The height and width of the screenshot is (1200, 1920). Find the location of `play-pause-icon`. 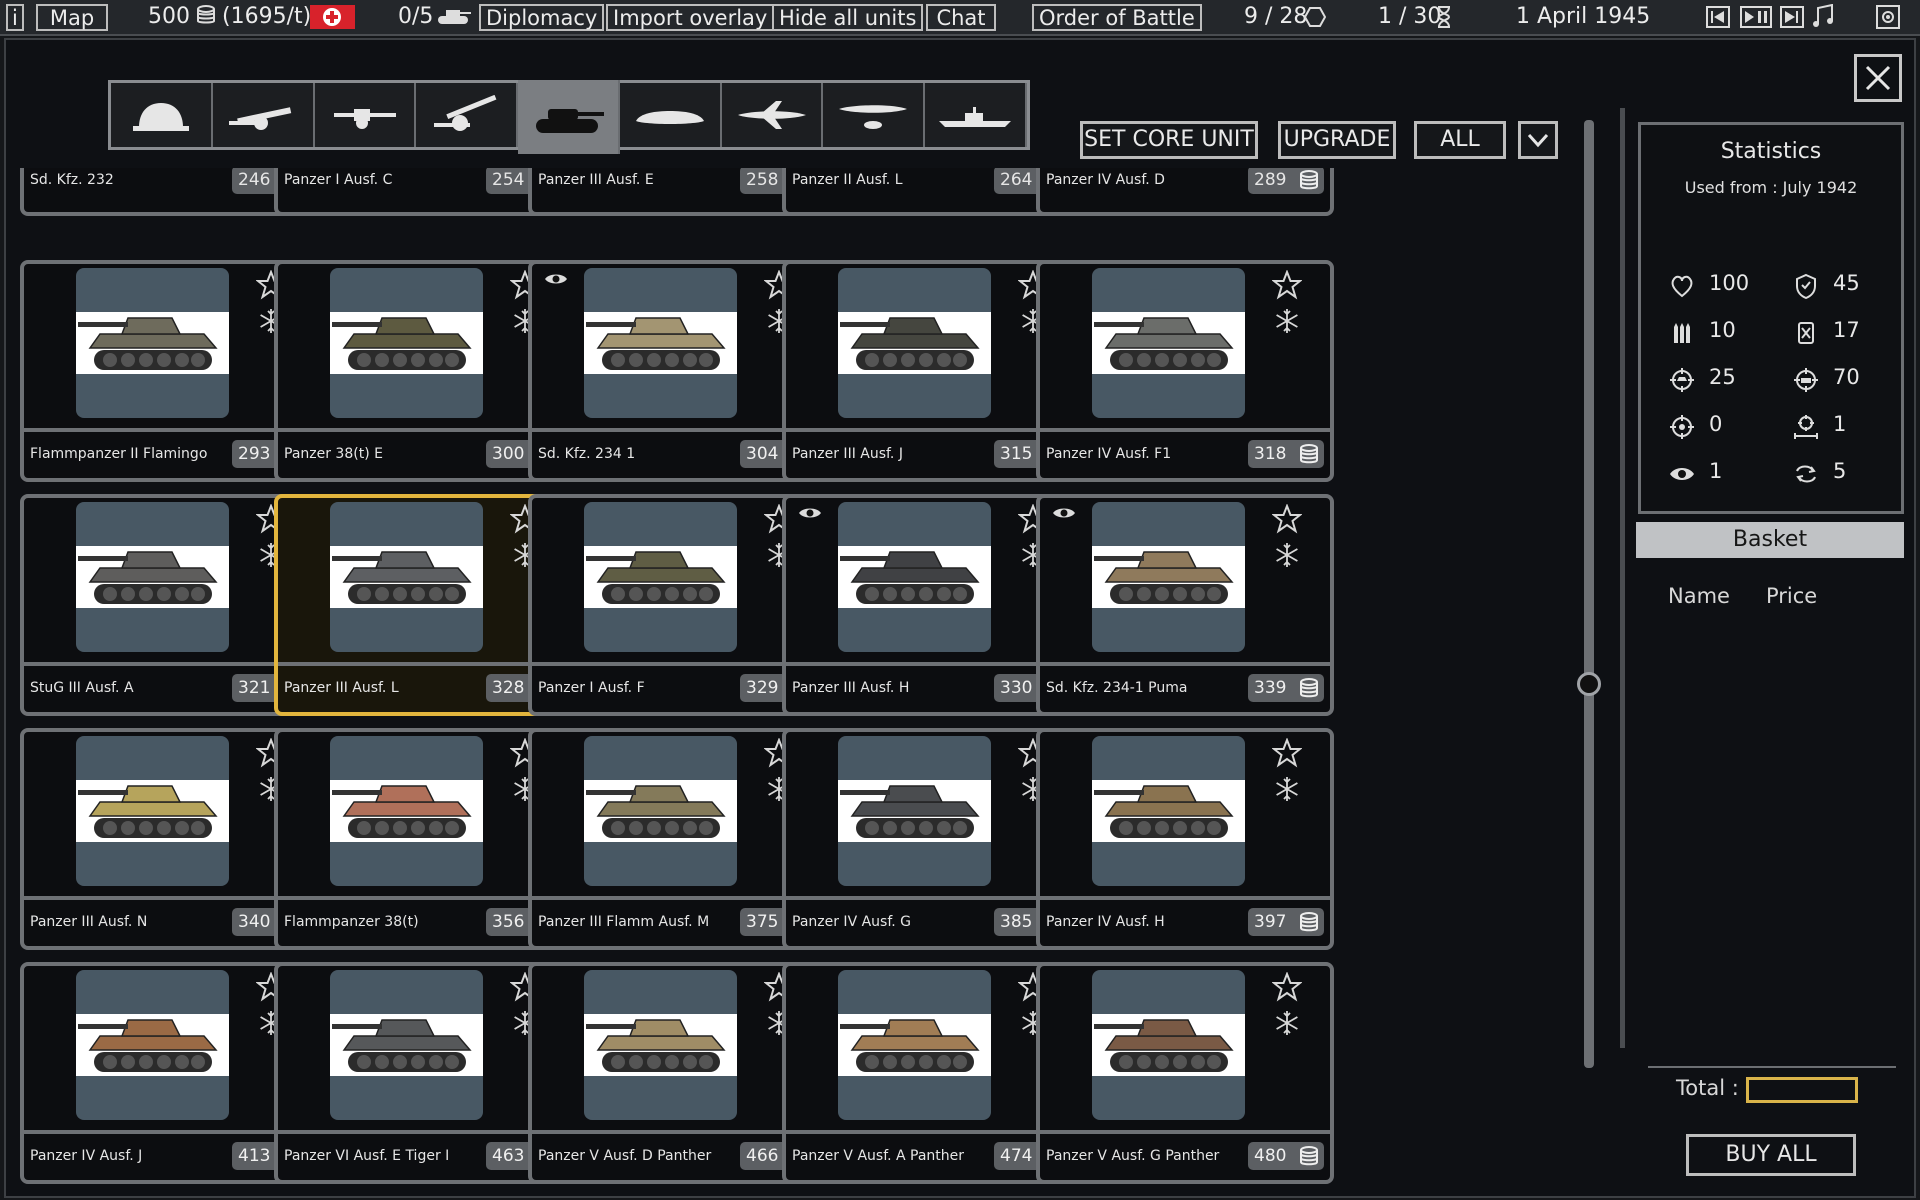

play-pause-icon is located at coordinates (1756, 19).